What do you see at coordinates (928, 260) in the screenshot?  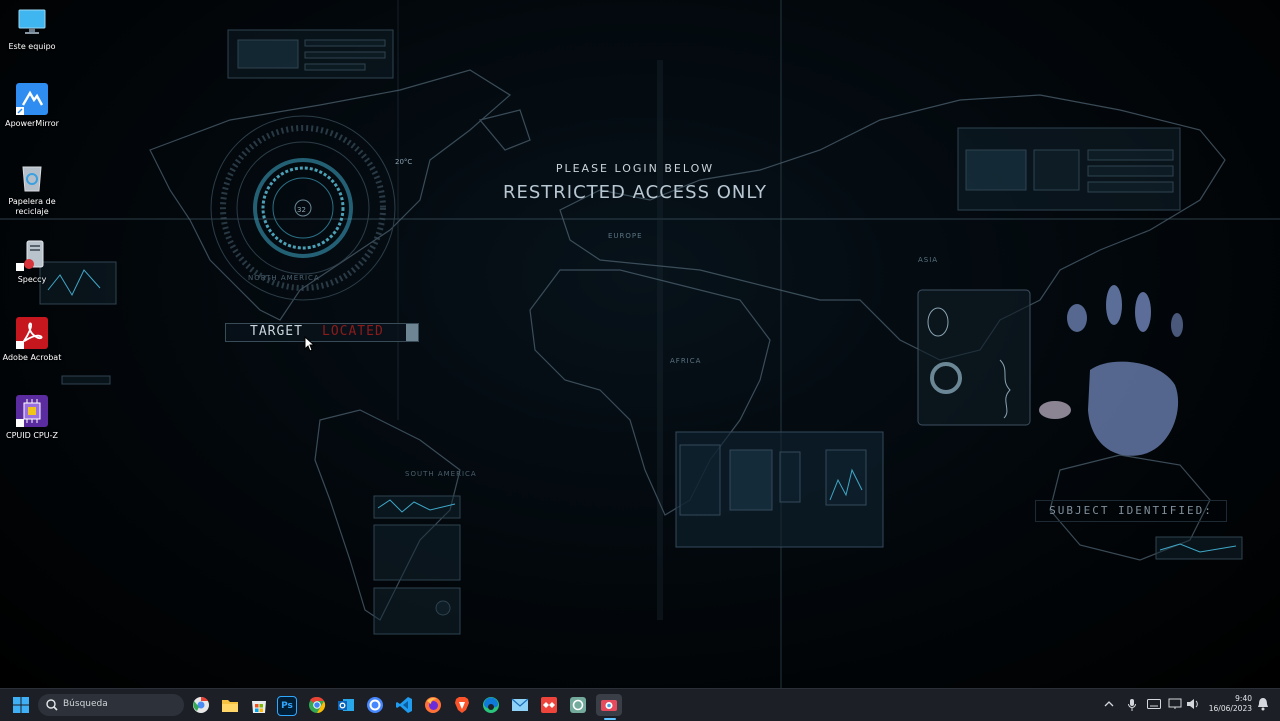 I see `region-label-asia: ASIA` at bounding box center [928, 260].